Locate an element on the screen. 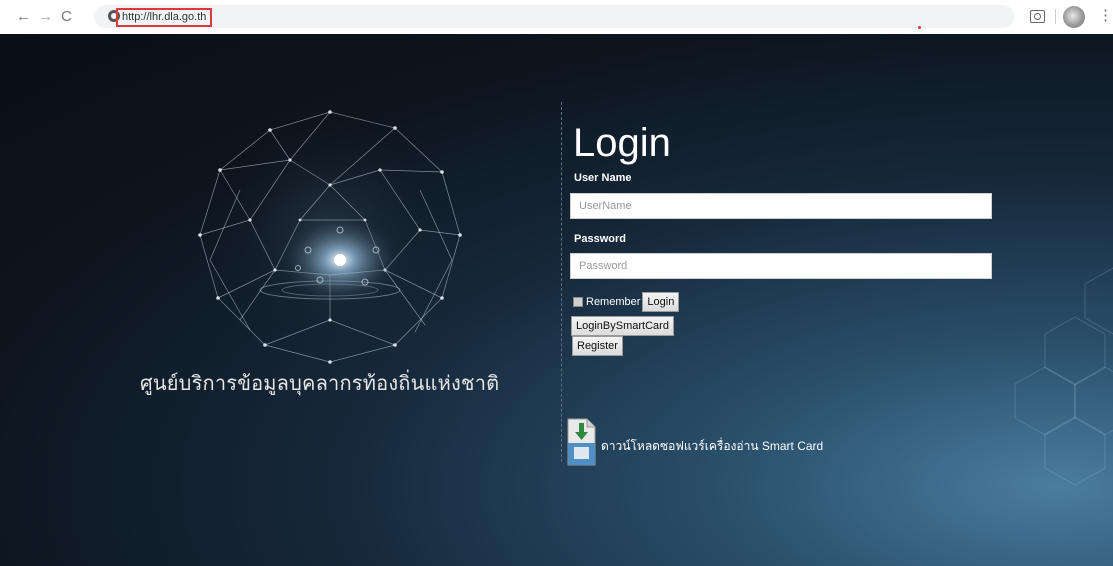 Image resolution: width=1113 pixels, height=566 pixels. login-button: Login is located at coordinates (661, 302).